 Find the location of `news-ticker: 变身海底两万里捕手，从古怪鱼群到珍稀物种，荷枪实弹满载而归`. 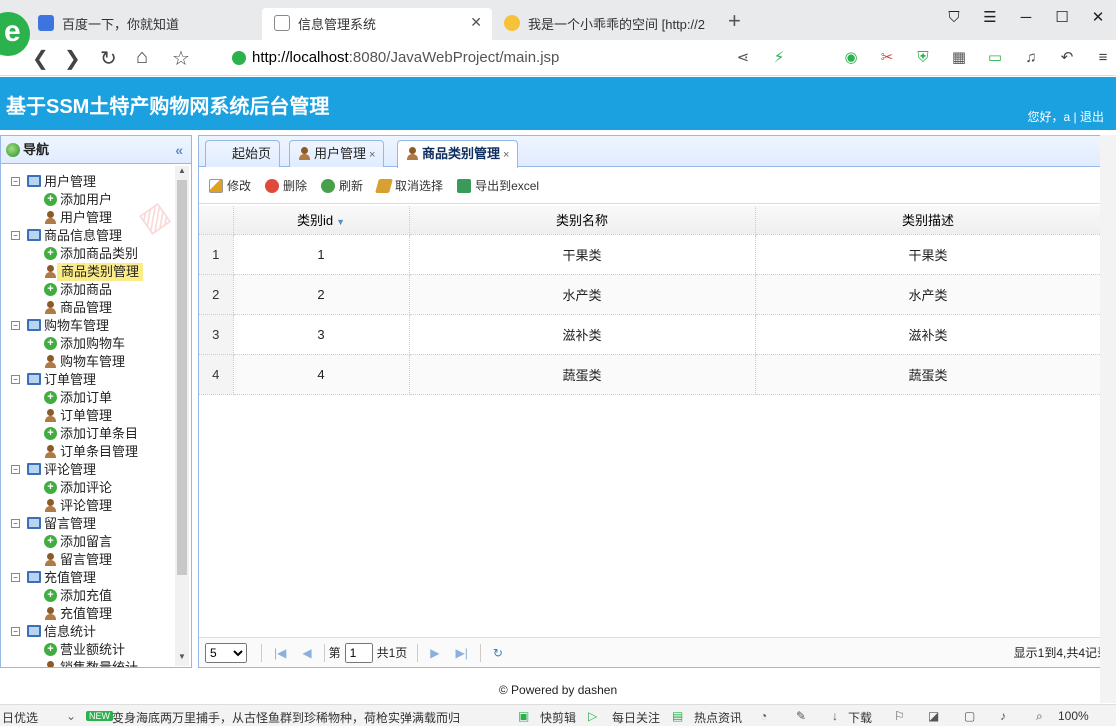

news-ticker: 变身海底两万里捕手，从古怪鱼群到珍稀物种，荷枪实弹满载而归 is located at coordinates (287, 717).